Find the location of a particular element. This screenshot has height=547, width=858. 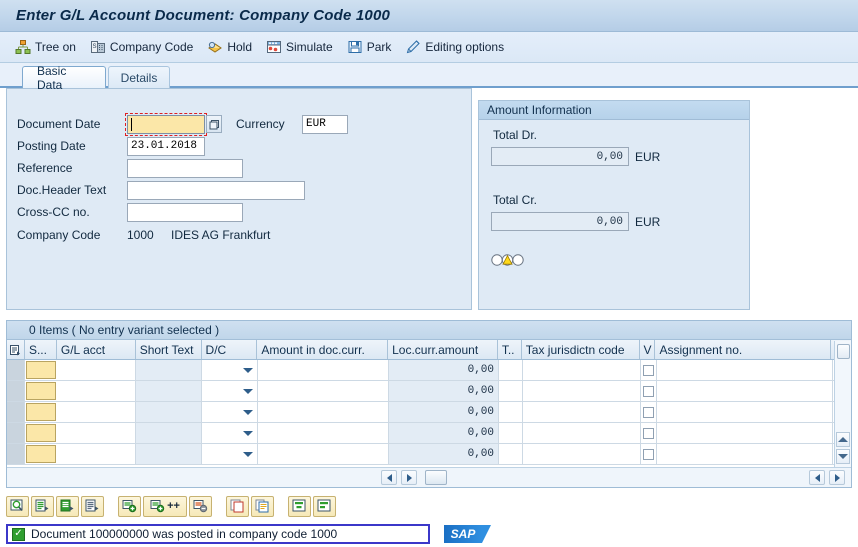

grid-horizontal-scrollbar is located at coordinates (429, 477).